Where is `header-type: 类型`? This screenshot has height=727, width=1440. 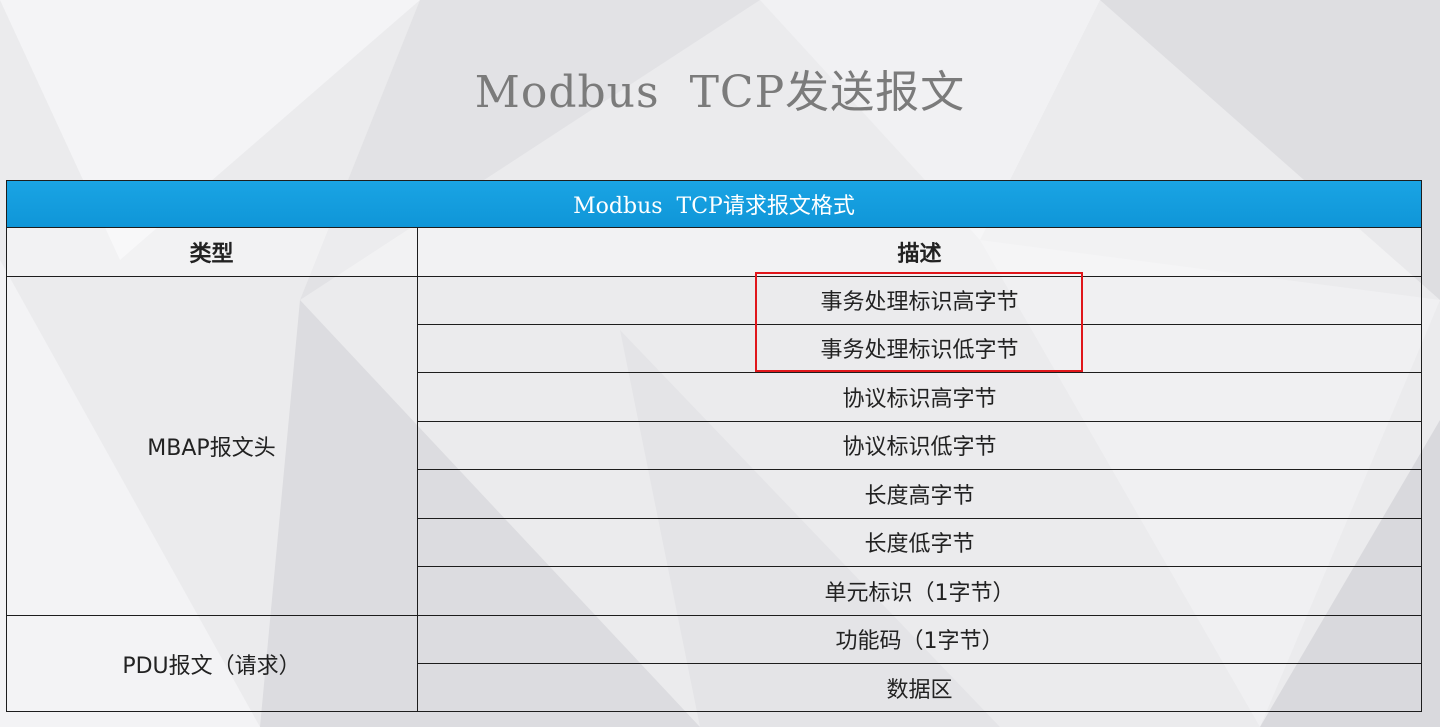
header-type: 类型 is located at coordinates (211, 252).